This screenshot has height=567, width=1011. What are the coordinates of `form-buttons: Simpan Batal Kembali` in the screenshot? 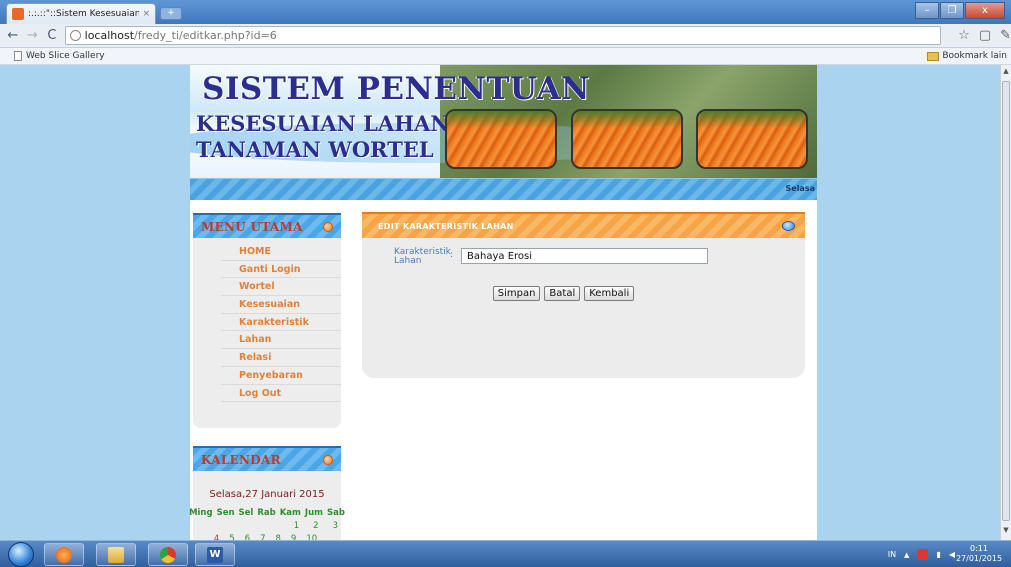 It's located at (583, 293).